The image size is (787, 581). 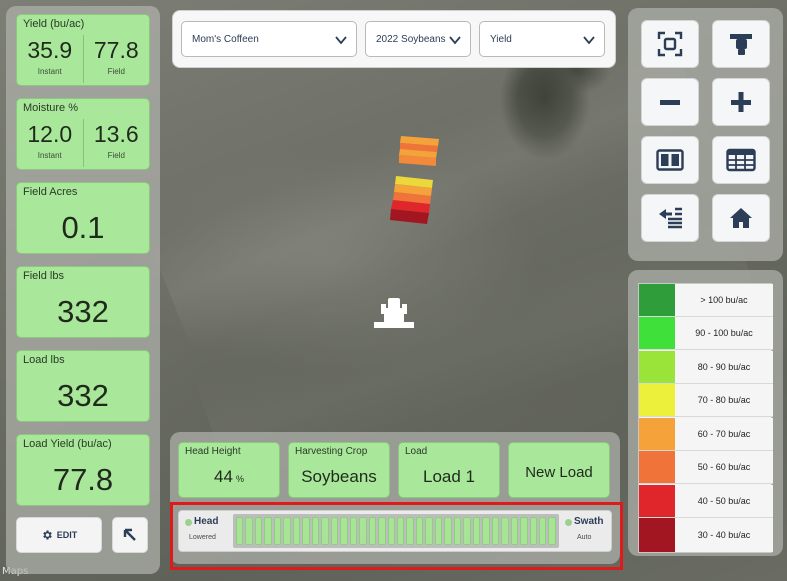 I want to click on gear-icon, so click(x=47, y=535).